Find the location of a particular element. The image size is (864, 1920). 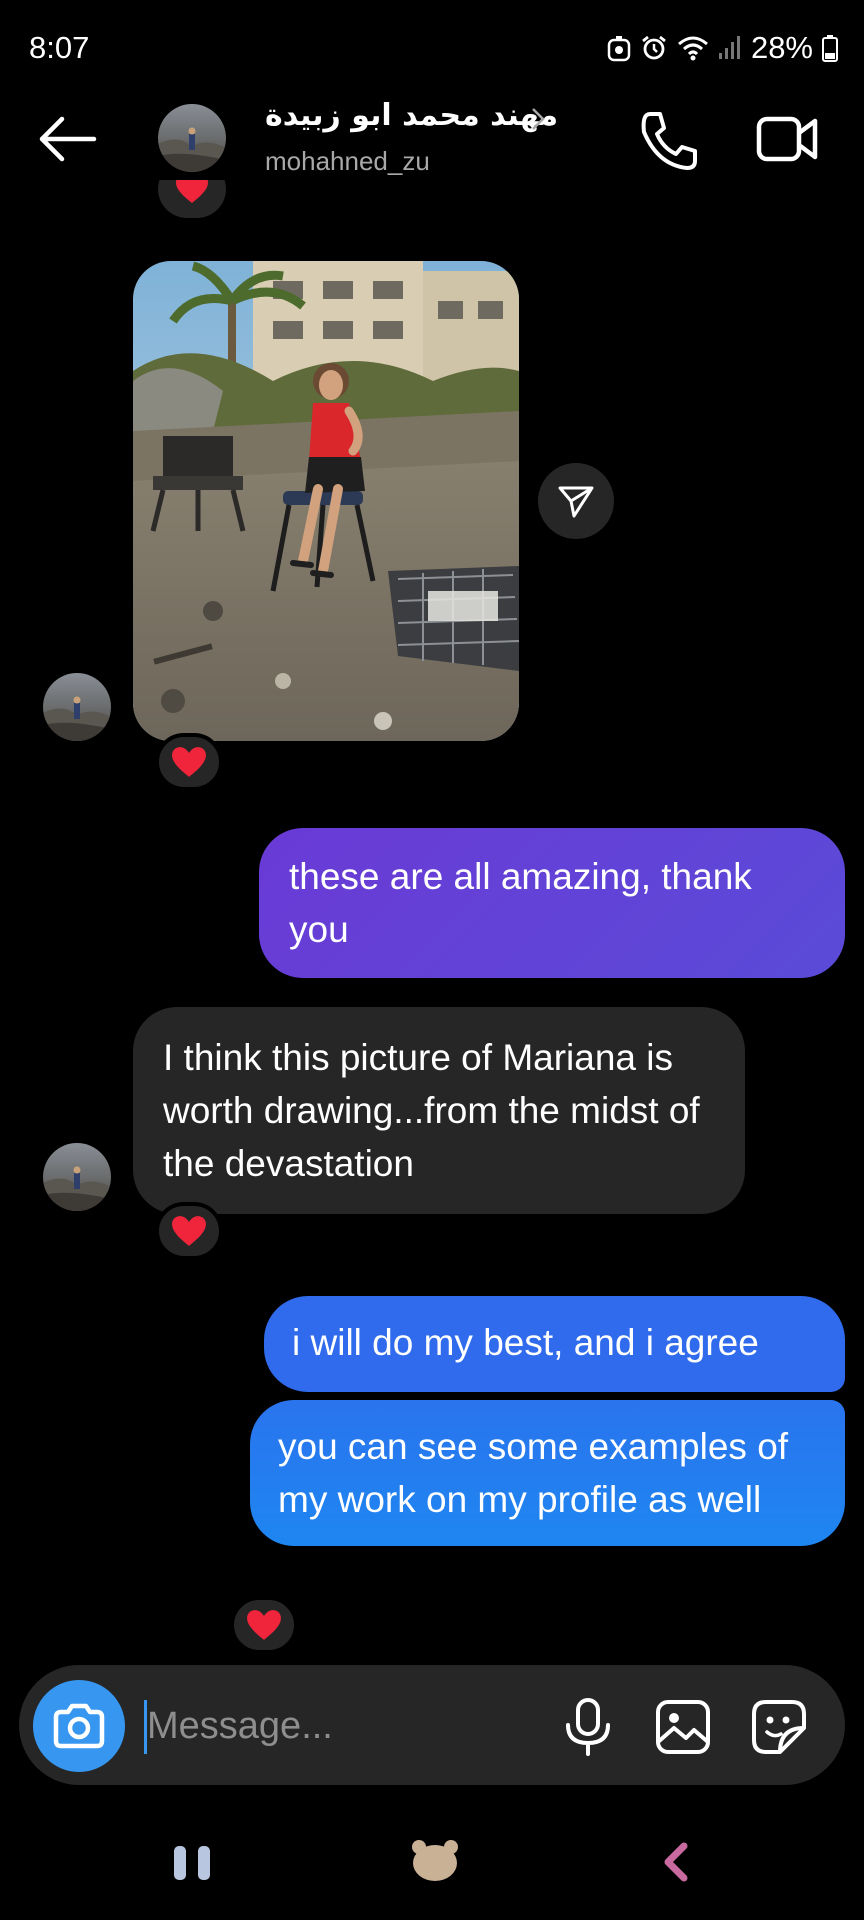

send-icon is located at coordinates (576, 502).